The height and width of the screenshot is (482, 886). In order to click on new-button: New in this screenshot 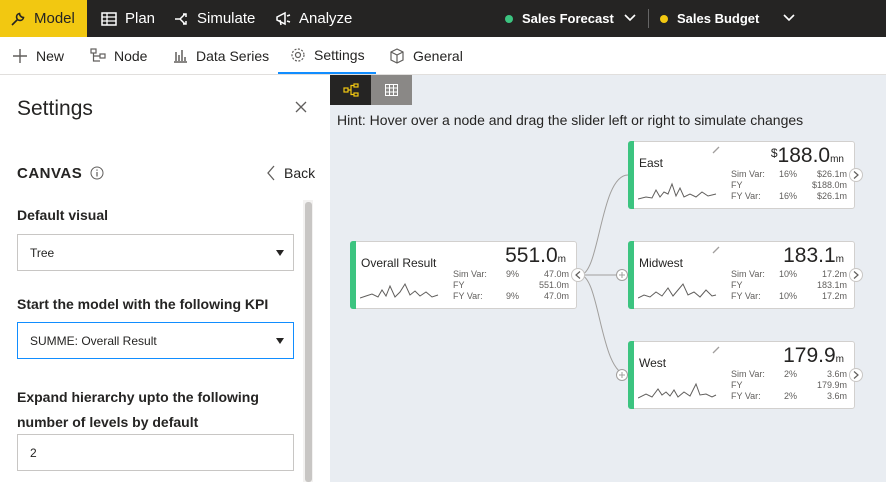, I will do `click(38, 55)`.